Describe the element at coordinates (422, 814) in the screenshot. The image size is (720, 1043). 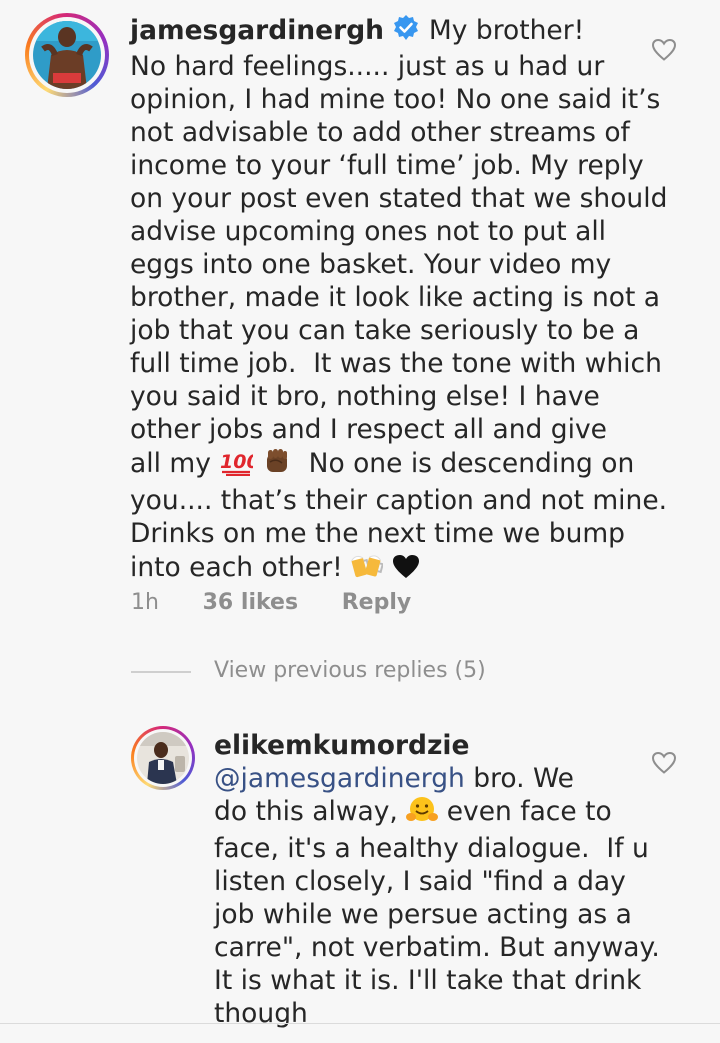
I see `hugging-face-icon` at that location.